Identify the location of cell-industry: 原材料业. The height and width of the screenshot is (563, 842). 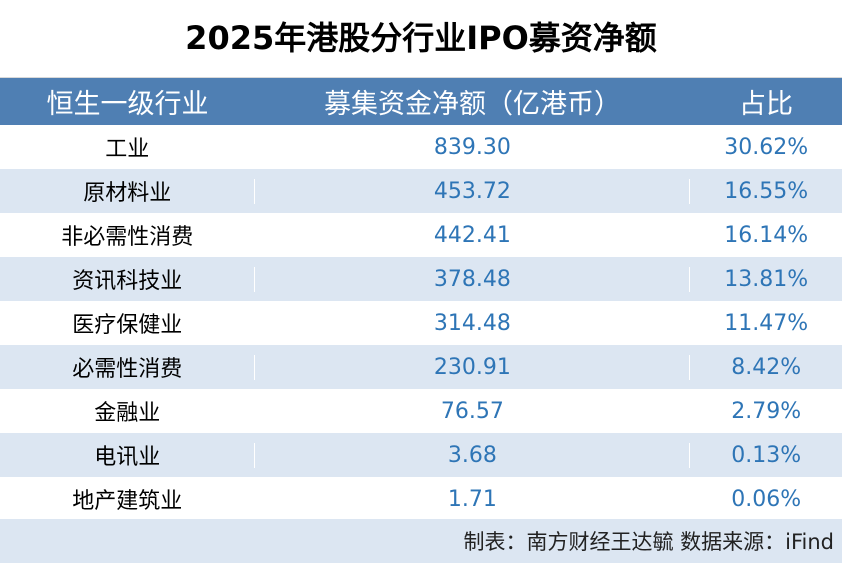
(127, 193).